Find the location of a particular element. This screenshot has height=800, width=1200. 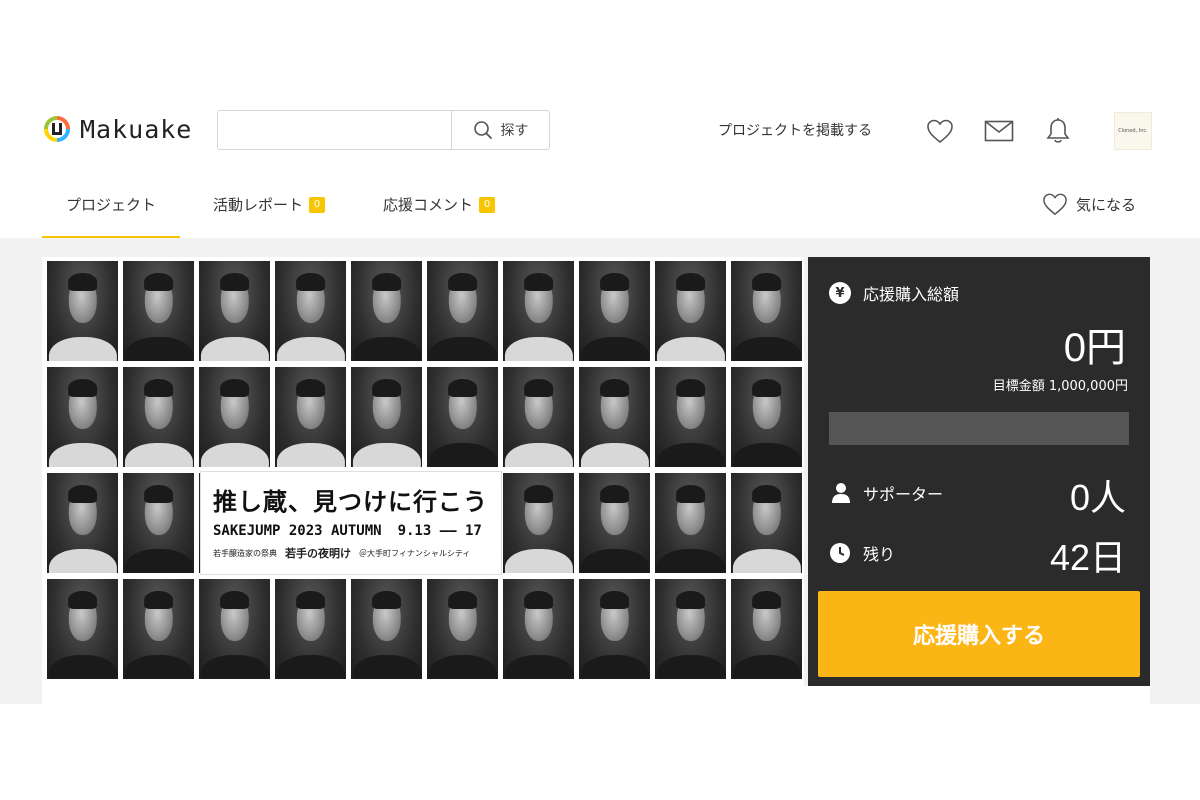

notifications-button is located at coordinates (1058, 131).